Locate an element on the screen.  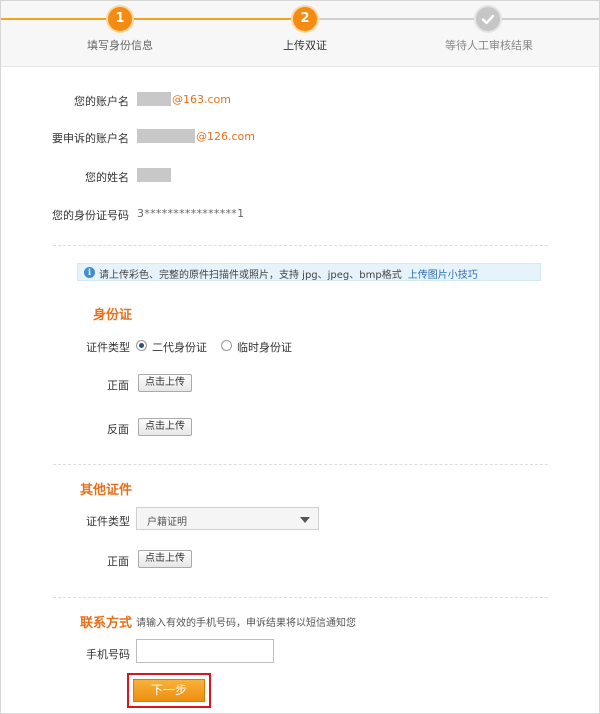
id-number-row: 您的身份证号码 3****************1 is located at coordinates (300, 214).